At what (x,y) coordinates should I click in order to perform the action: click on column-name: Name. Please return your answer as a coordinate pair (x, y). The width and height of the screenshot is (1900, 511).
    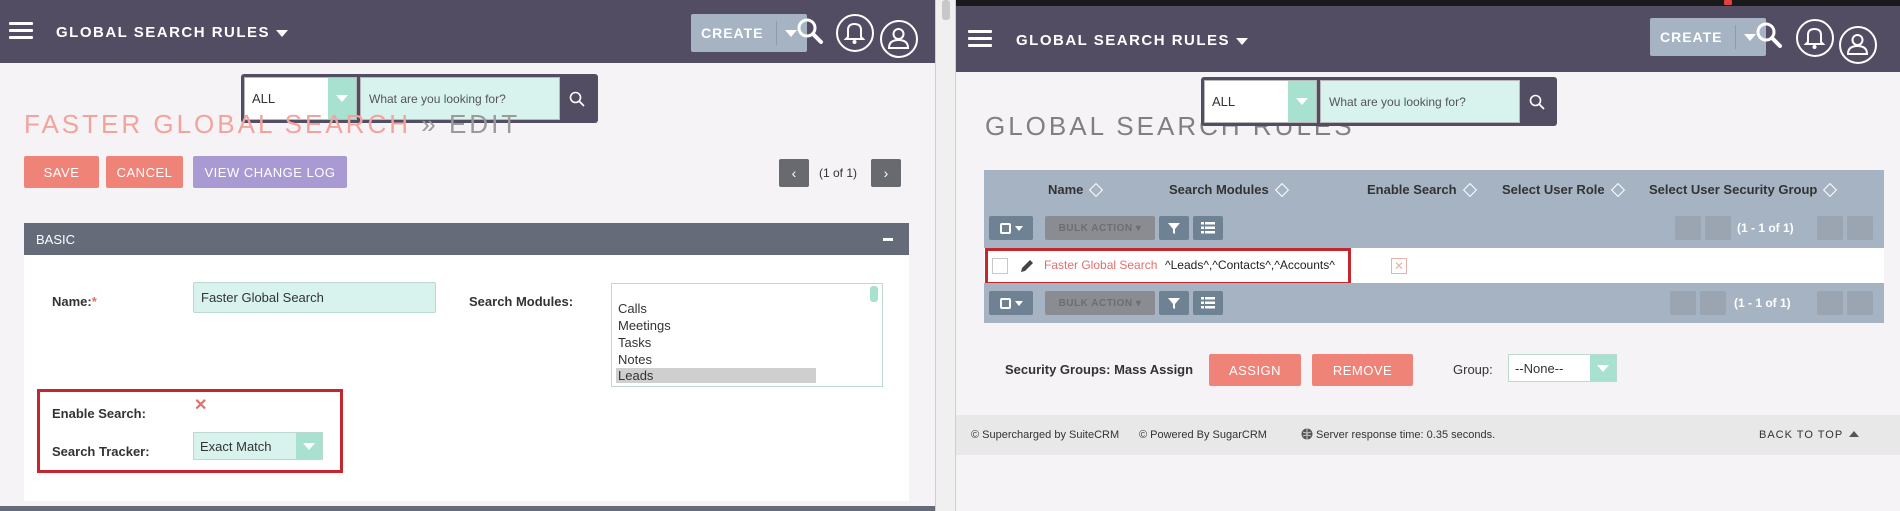
    Looking at the image, I should click on (1076, 190).